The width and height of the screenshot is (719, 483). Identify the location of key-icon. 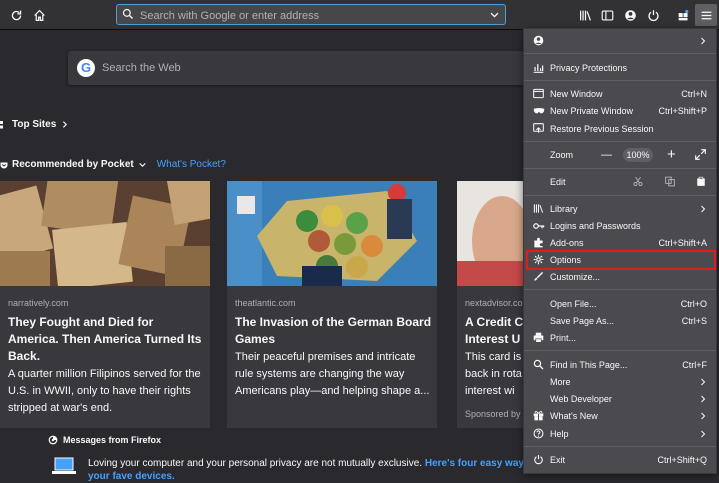
(538, 225).